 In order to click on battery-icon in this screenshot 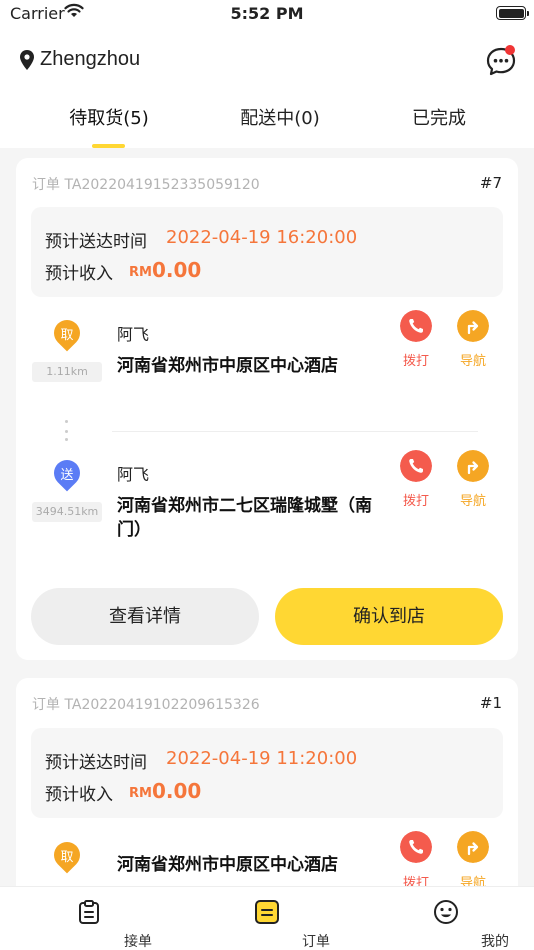, I will do `click(512, 13)`.